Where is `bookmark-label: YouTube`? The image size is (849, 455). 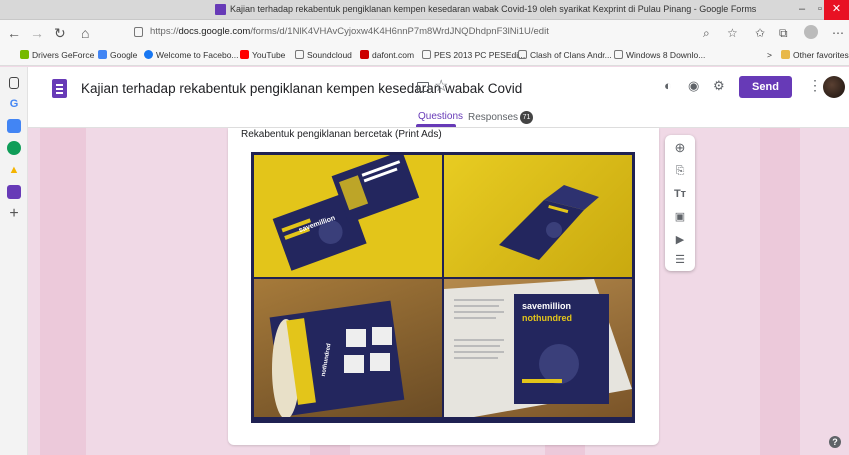 bookmark-label: YouTube is located at coordinates (269, 55).